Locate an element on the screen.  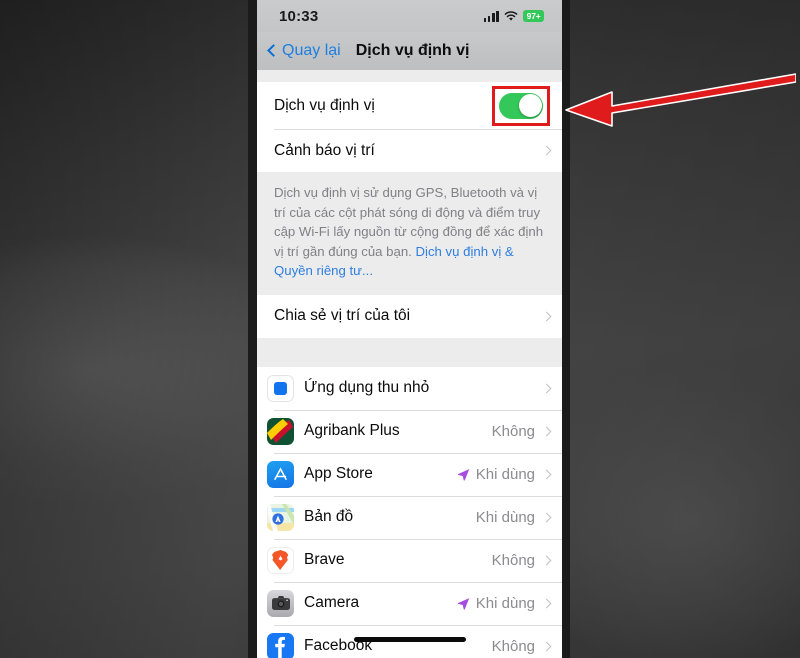
share-my-location-row: Chia sẻ vị trí của tôi is located at coordinates (409, 316).